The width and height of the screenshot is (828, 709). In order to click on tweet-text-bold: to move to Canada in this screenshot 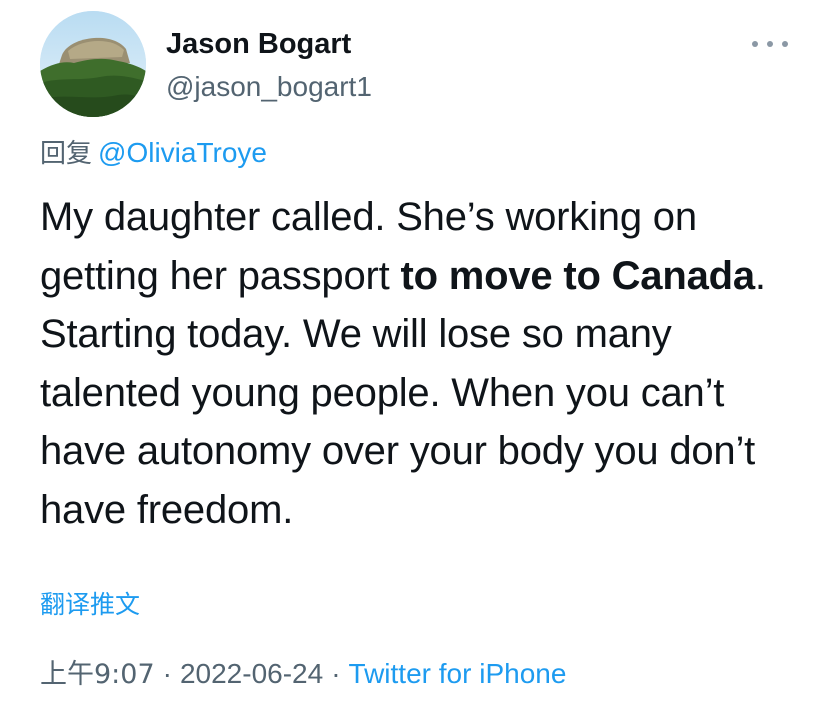, I will do `click(577, 275)`.